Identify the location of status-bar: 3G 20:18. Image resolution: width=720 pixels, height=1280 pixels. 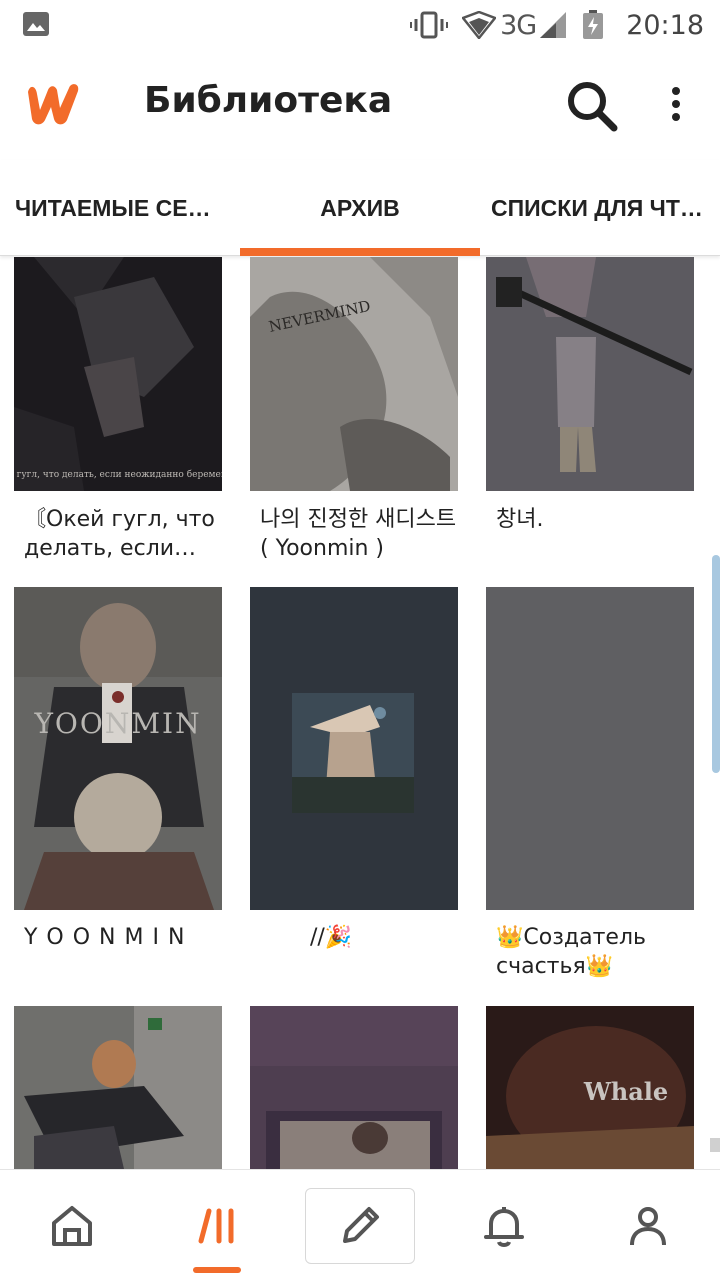
(360, 25).